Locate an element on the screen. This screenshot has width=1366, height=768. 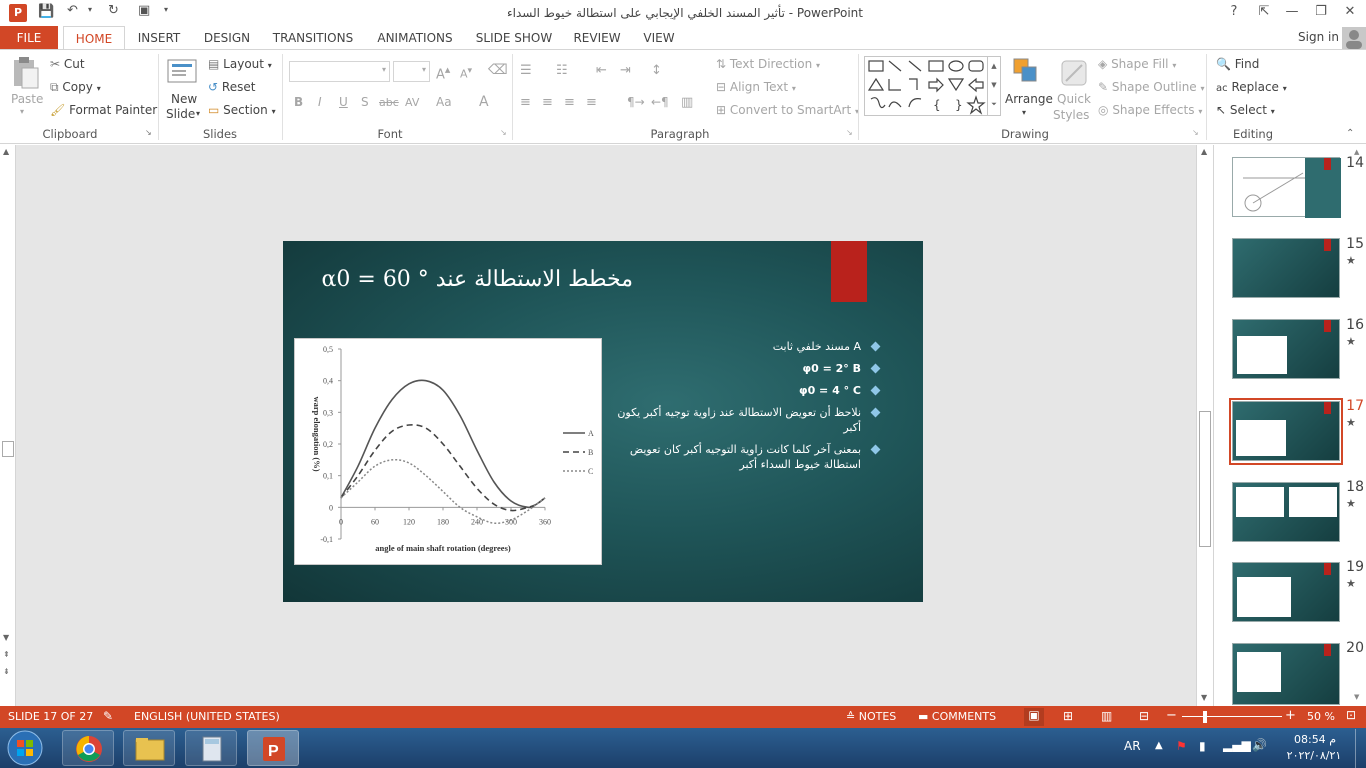
underline-button: U is located at coordinates (343, 102).